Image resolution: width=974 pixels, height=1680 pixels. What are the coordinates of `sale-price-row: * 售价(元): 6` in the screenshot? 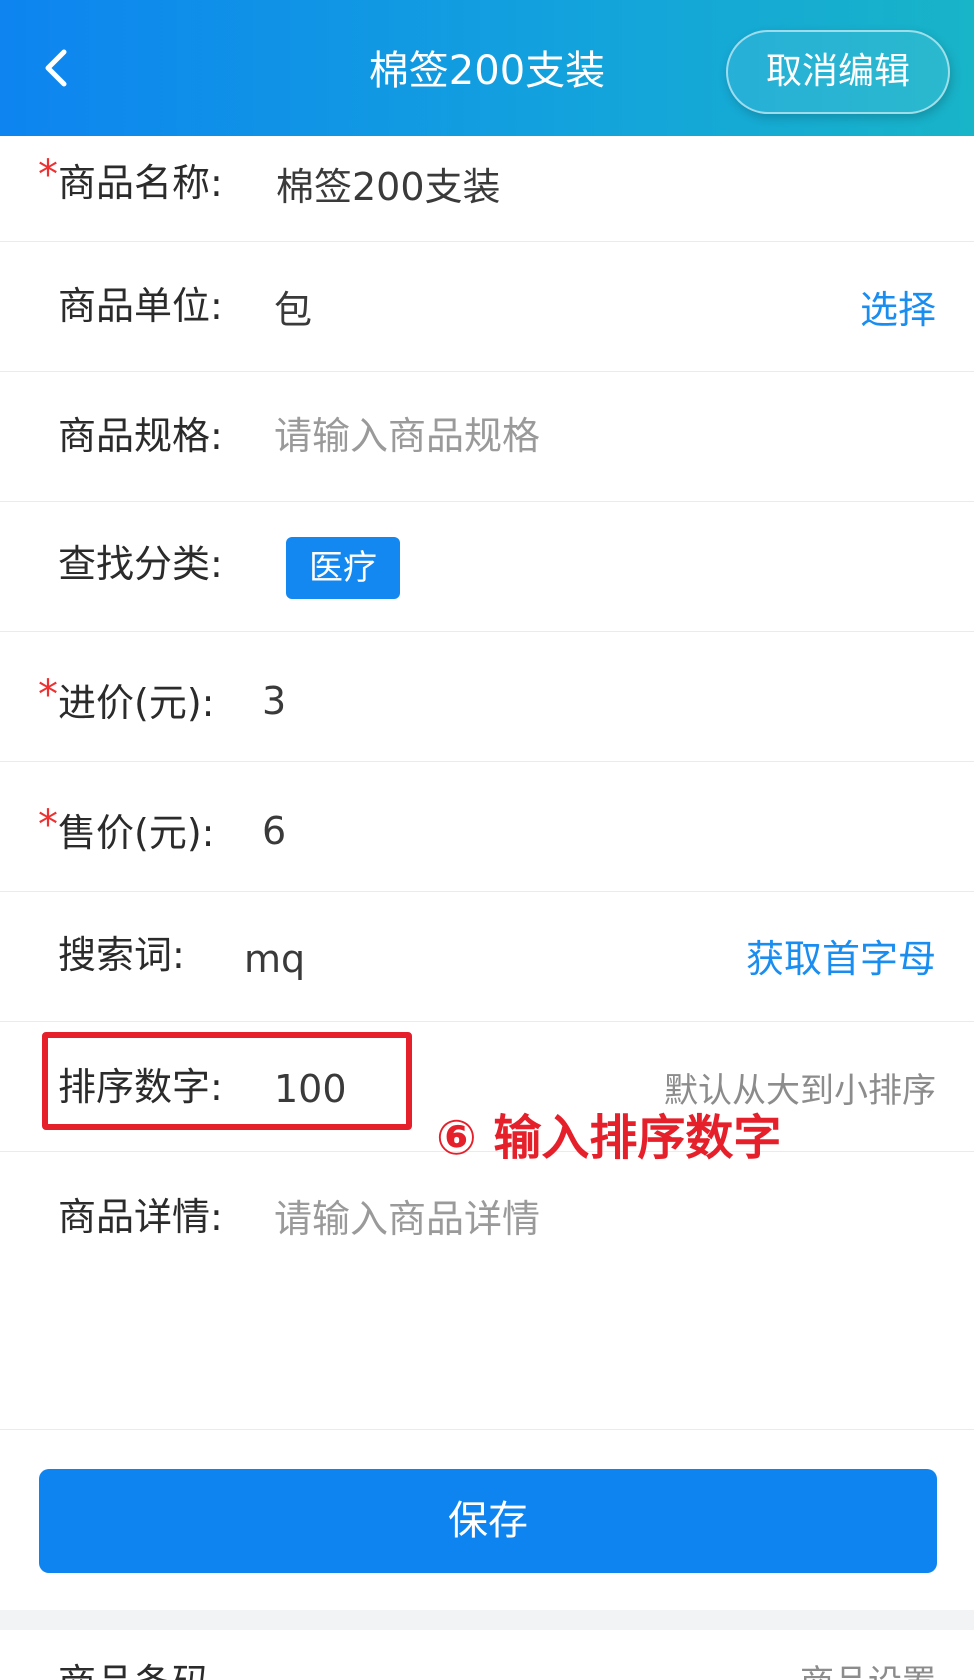 It's located at (487, 827).